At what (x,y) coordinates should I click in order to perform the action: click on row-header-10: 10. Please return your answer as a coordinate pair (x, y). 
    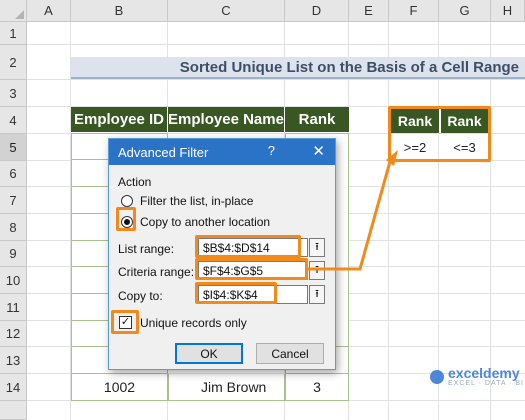
    Looking at the image, I should click on (13, 280).